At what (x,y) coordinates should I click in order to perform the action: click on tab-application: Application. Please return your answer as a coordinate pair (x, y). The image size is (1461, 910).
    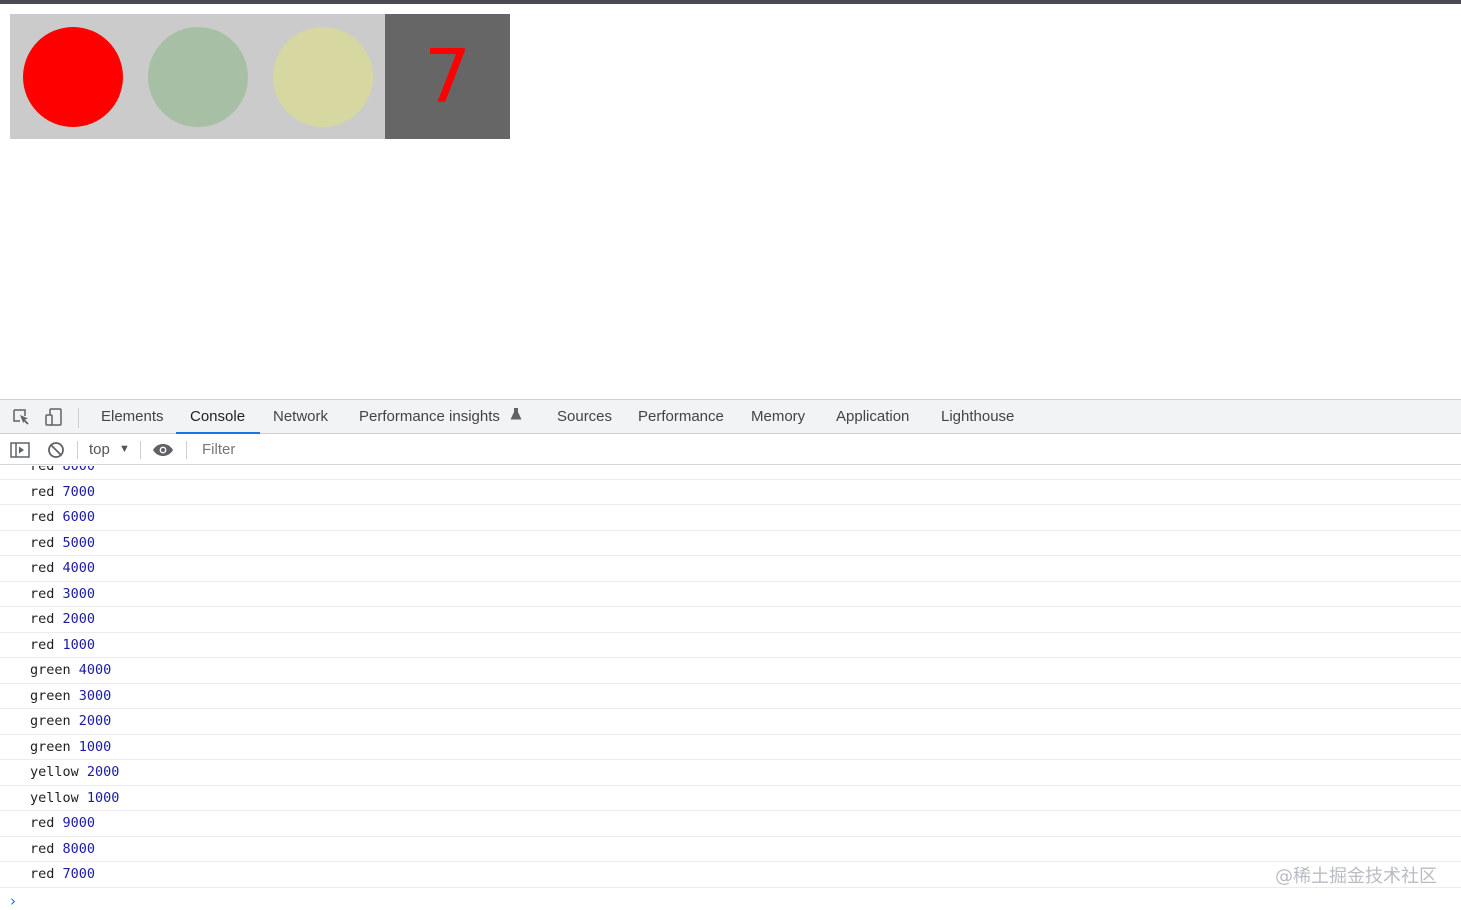
    Looking at the image, I should click on (872, 417).